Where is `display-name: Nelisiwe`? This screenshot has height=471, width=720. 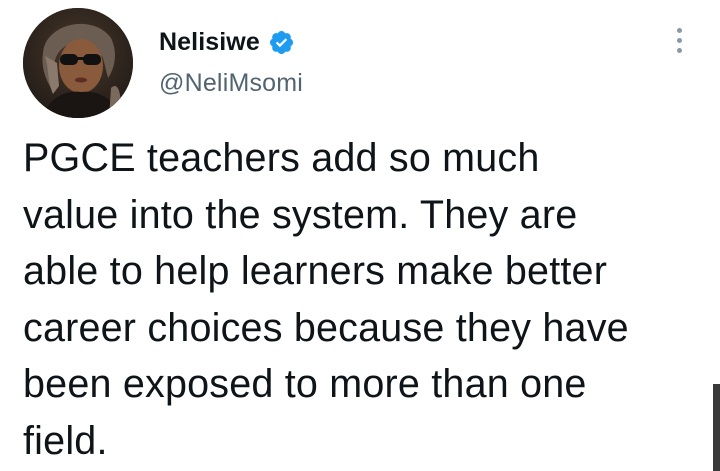
display-name: Nelisiwe is located at coordinates (209, 42).